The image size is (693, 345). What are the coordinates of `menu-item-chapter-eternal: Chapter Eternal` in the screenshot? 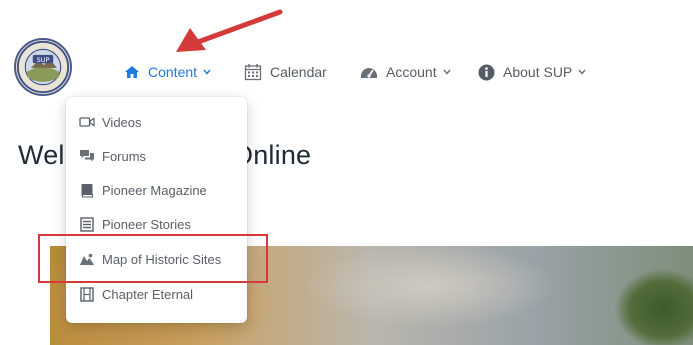 It's located at (135, 294).